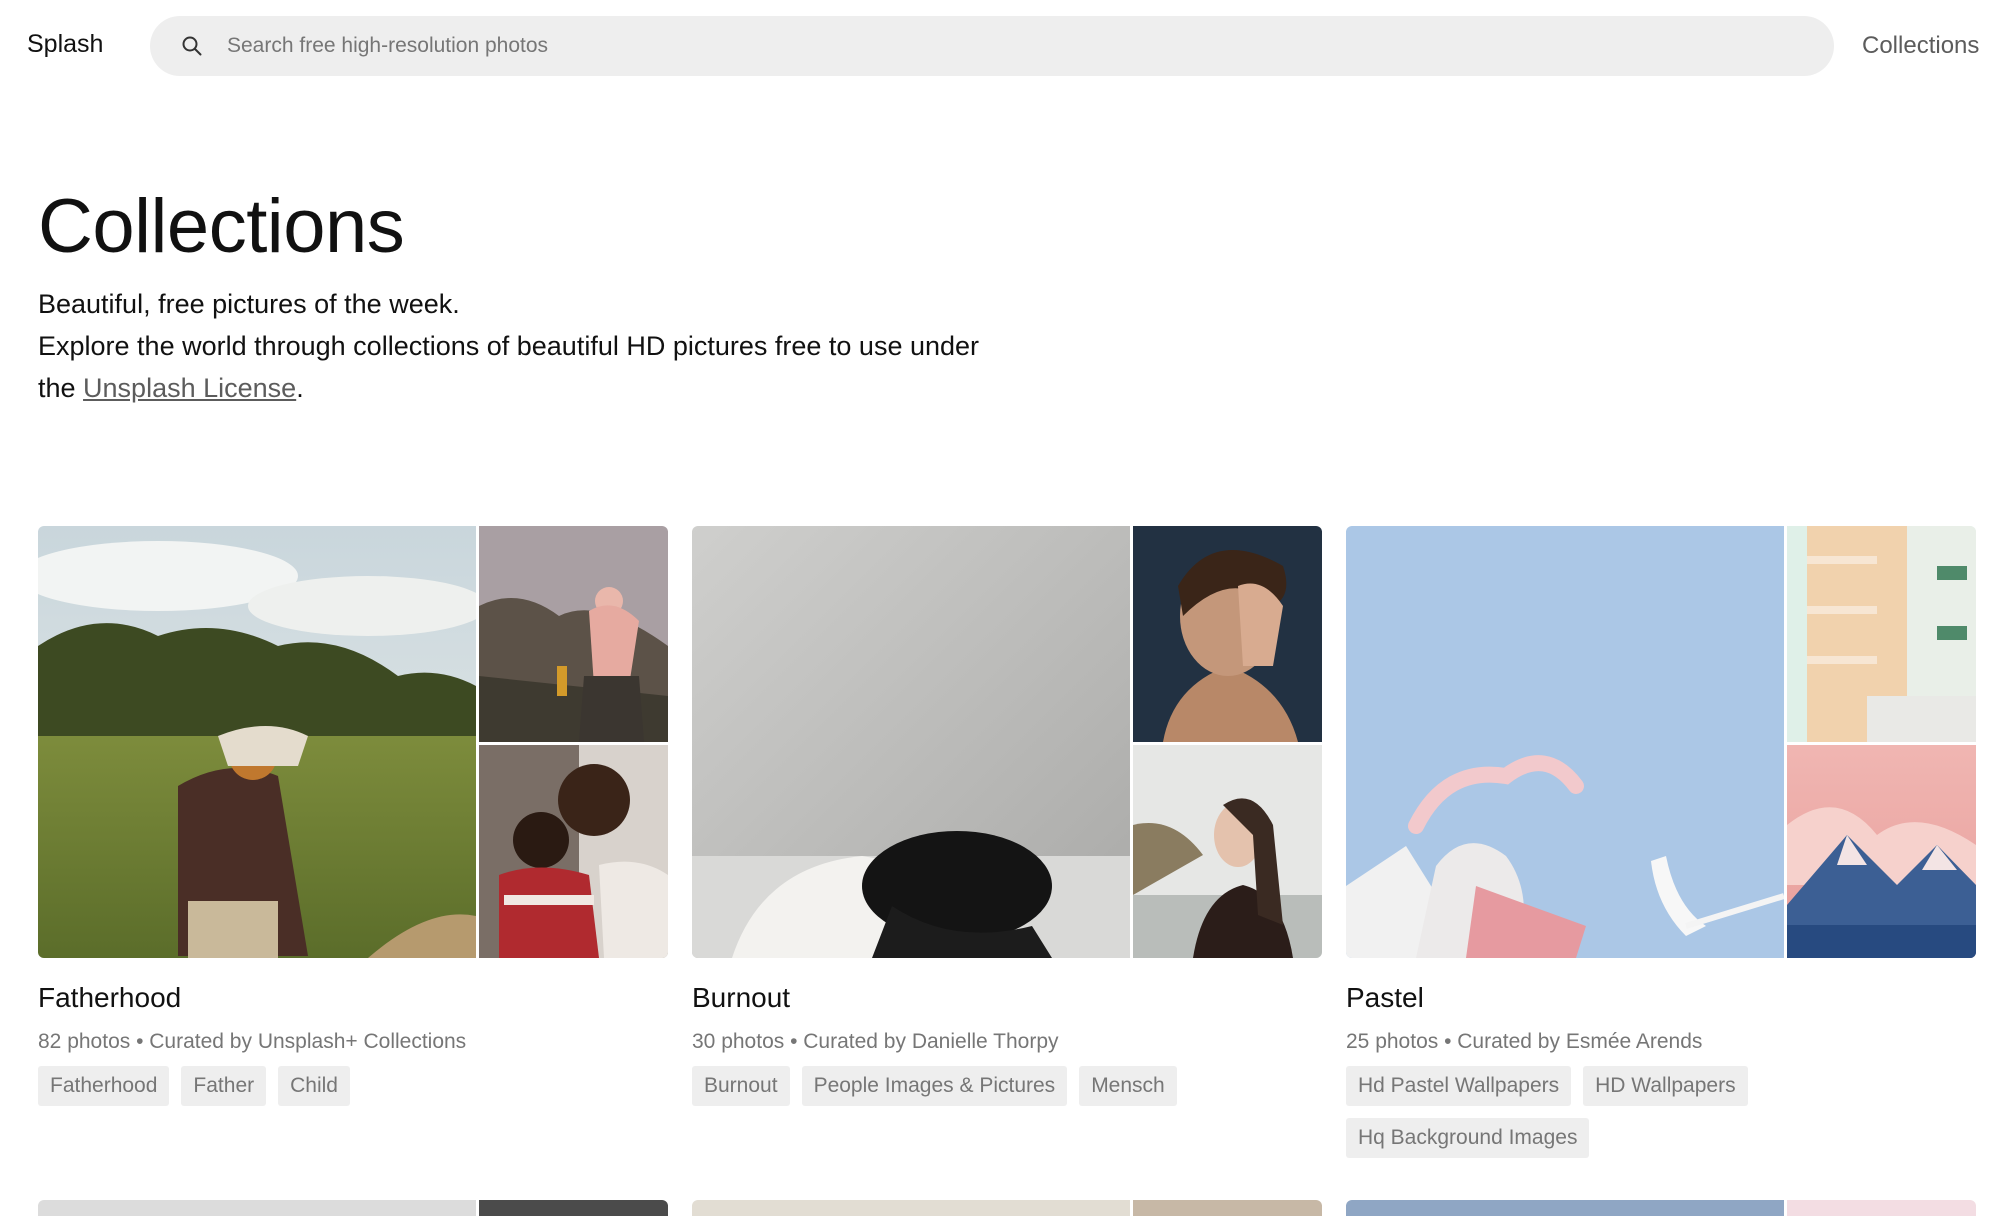 The image size is (2006, 1216). I want to click on collection-tag: Father, so click(224, 1086).